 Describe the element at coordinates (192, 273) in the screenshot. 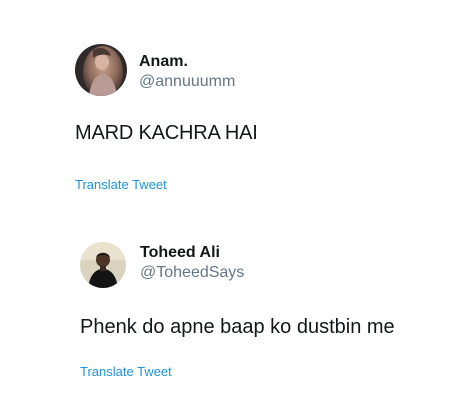

I see `user-handle: @ToheedSays` at that location.